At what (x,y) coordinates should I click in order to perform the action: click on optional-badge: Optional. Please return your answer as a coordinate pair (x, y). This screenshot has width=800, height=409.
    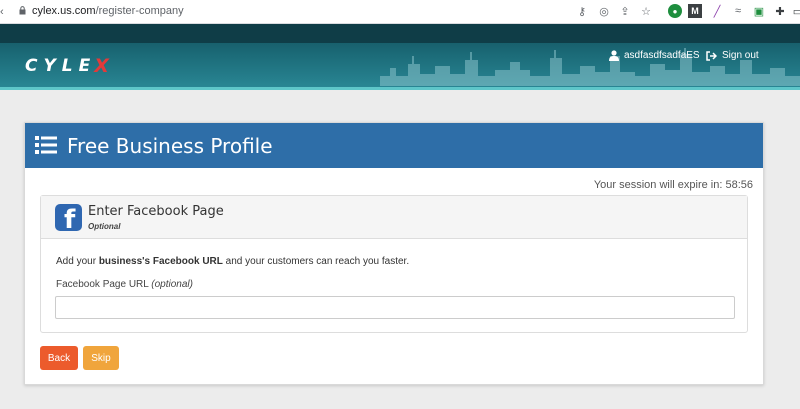
    Looking at the image, I should click on (104, 226).